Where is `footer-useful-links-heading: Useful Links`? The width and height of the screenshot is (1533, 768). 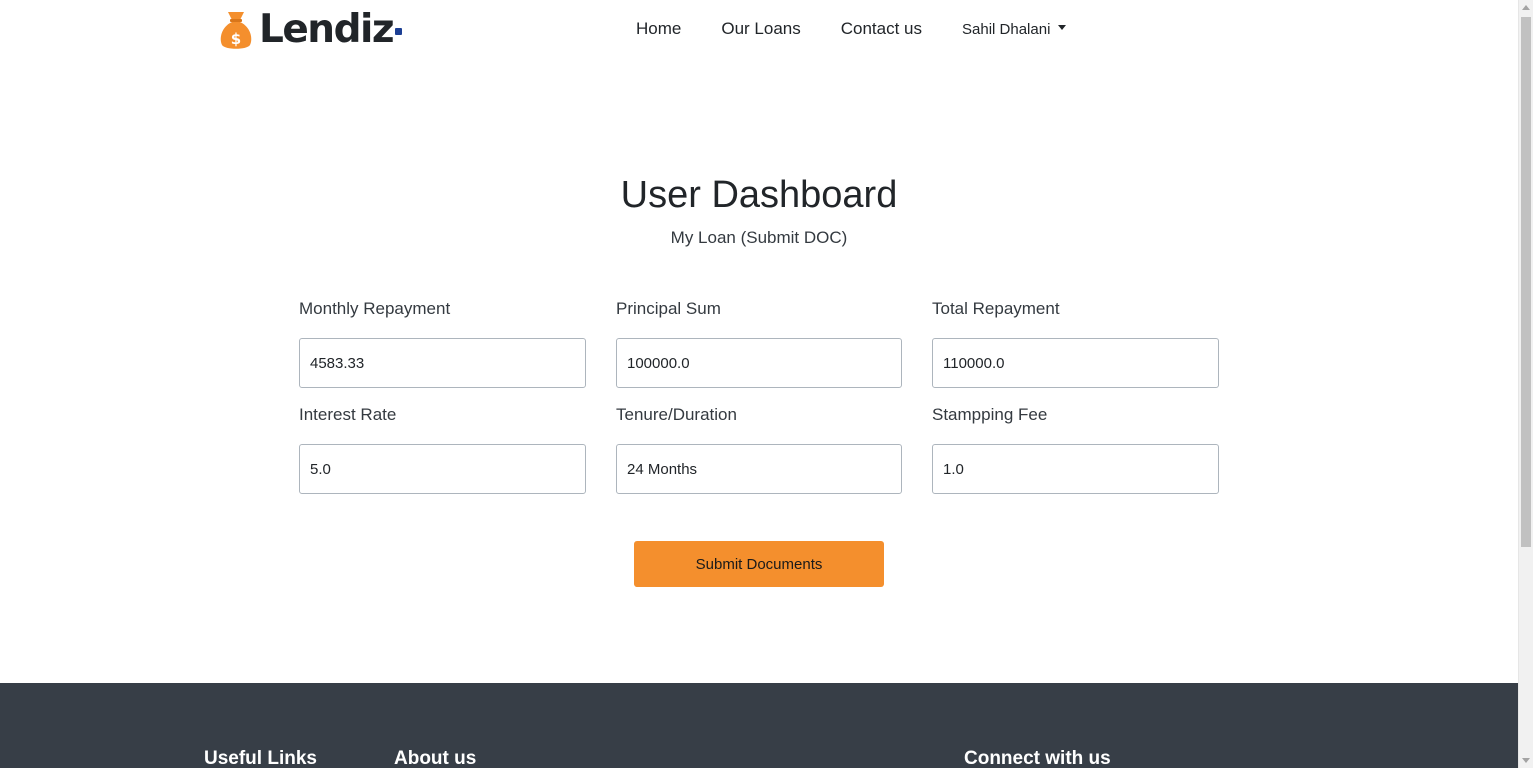
footer-useful-links-heading: Useful Links is located at coordinates (260, 758).